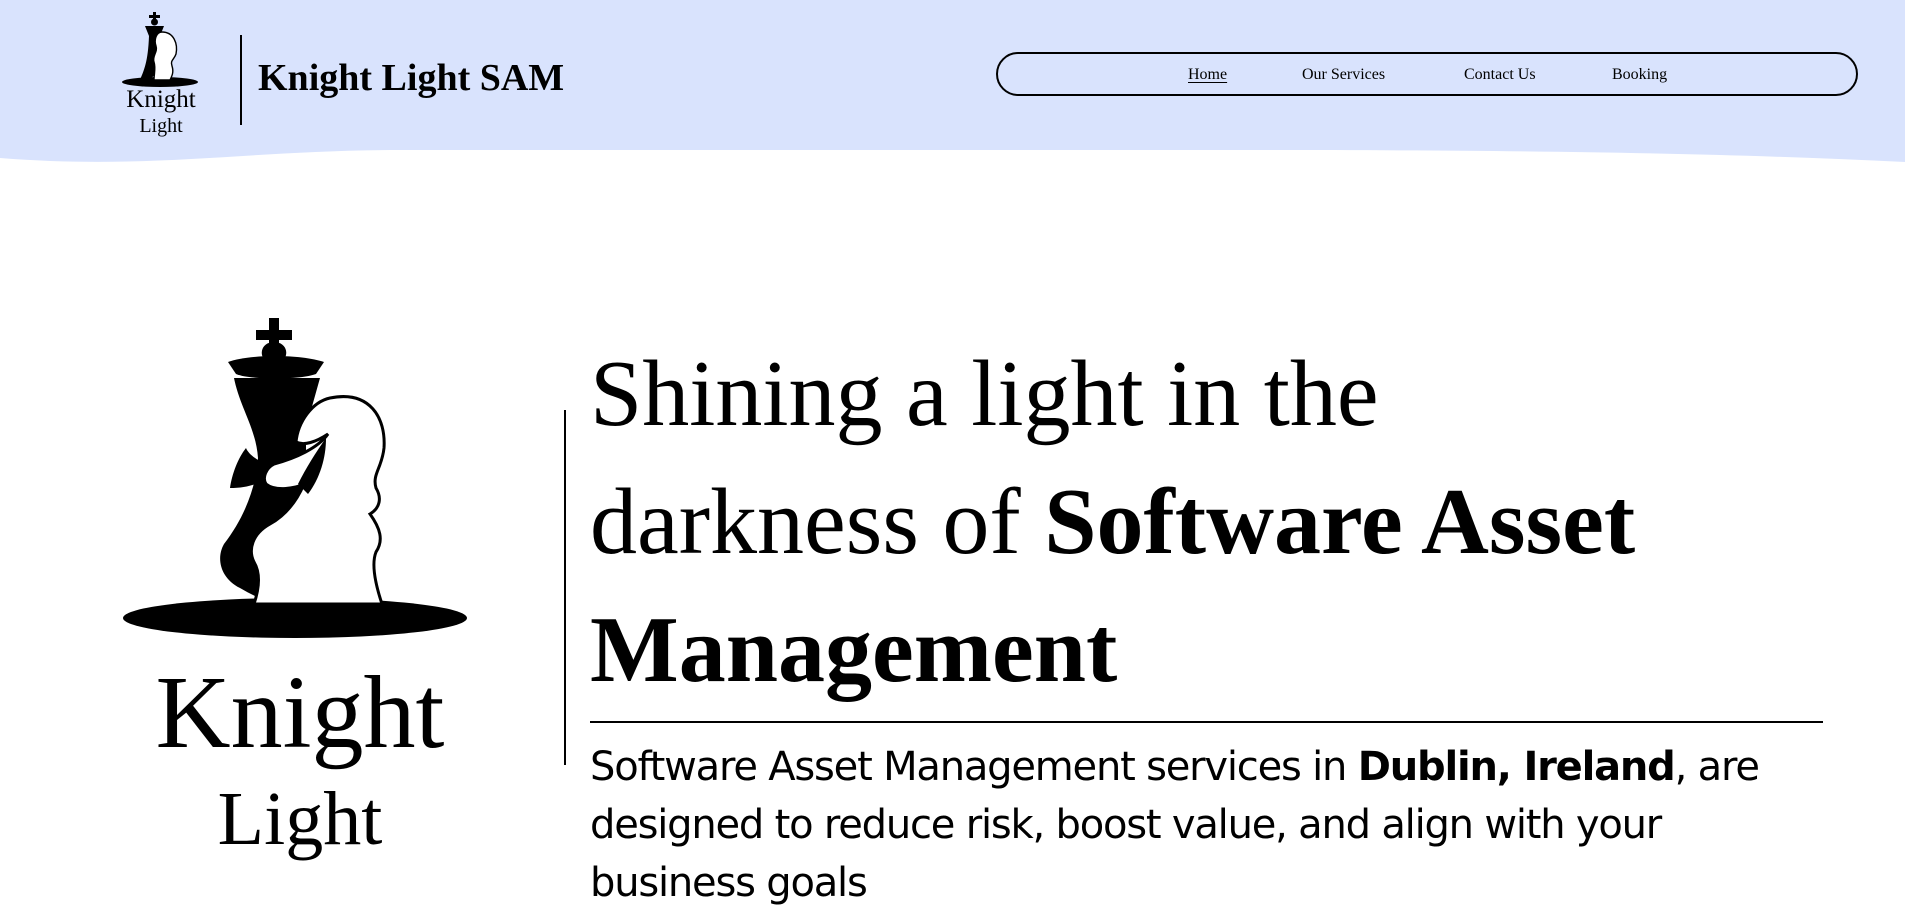 This screenshot has height=912, width=1905. I want to click on headline-line1: Shining a light in the, so click(984, 394).